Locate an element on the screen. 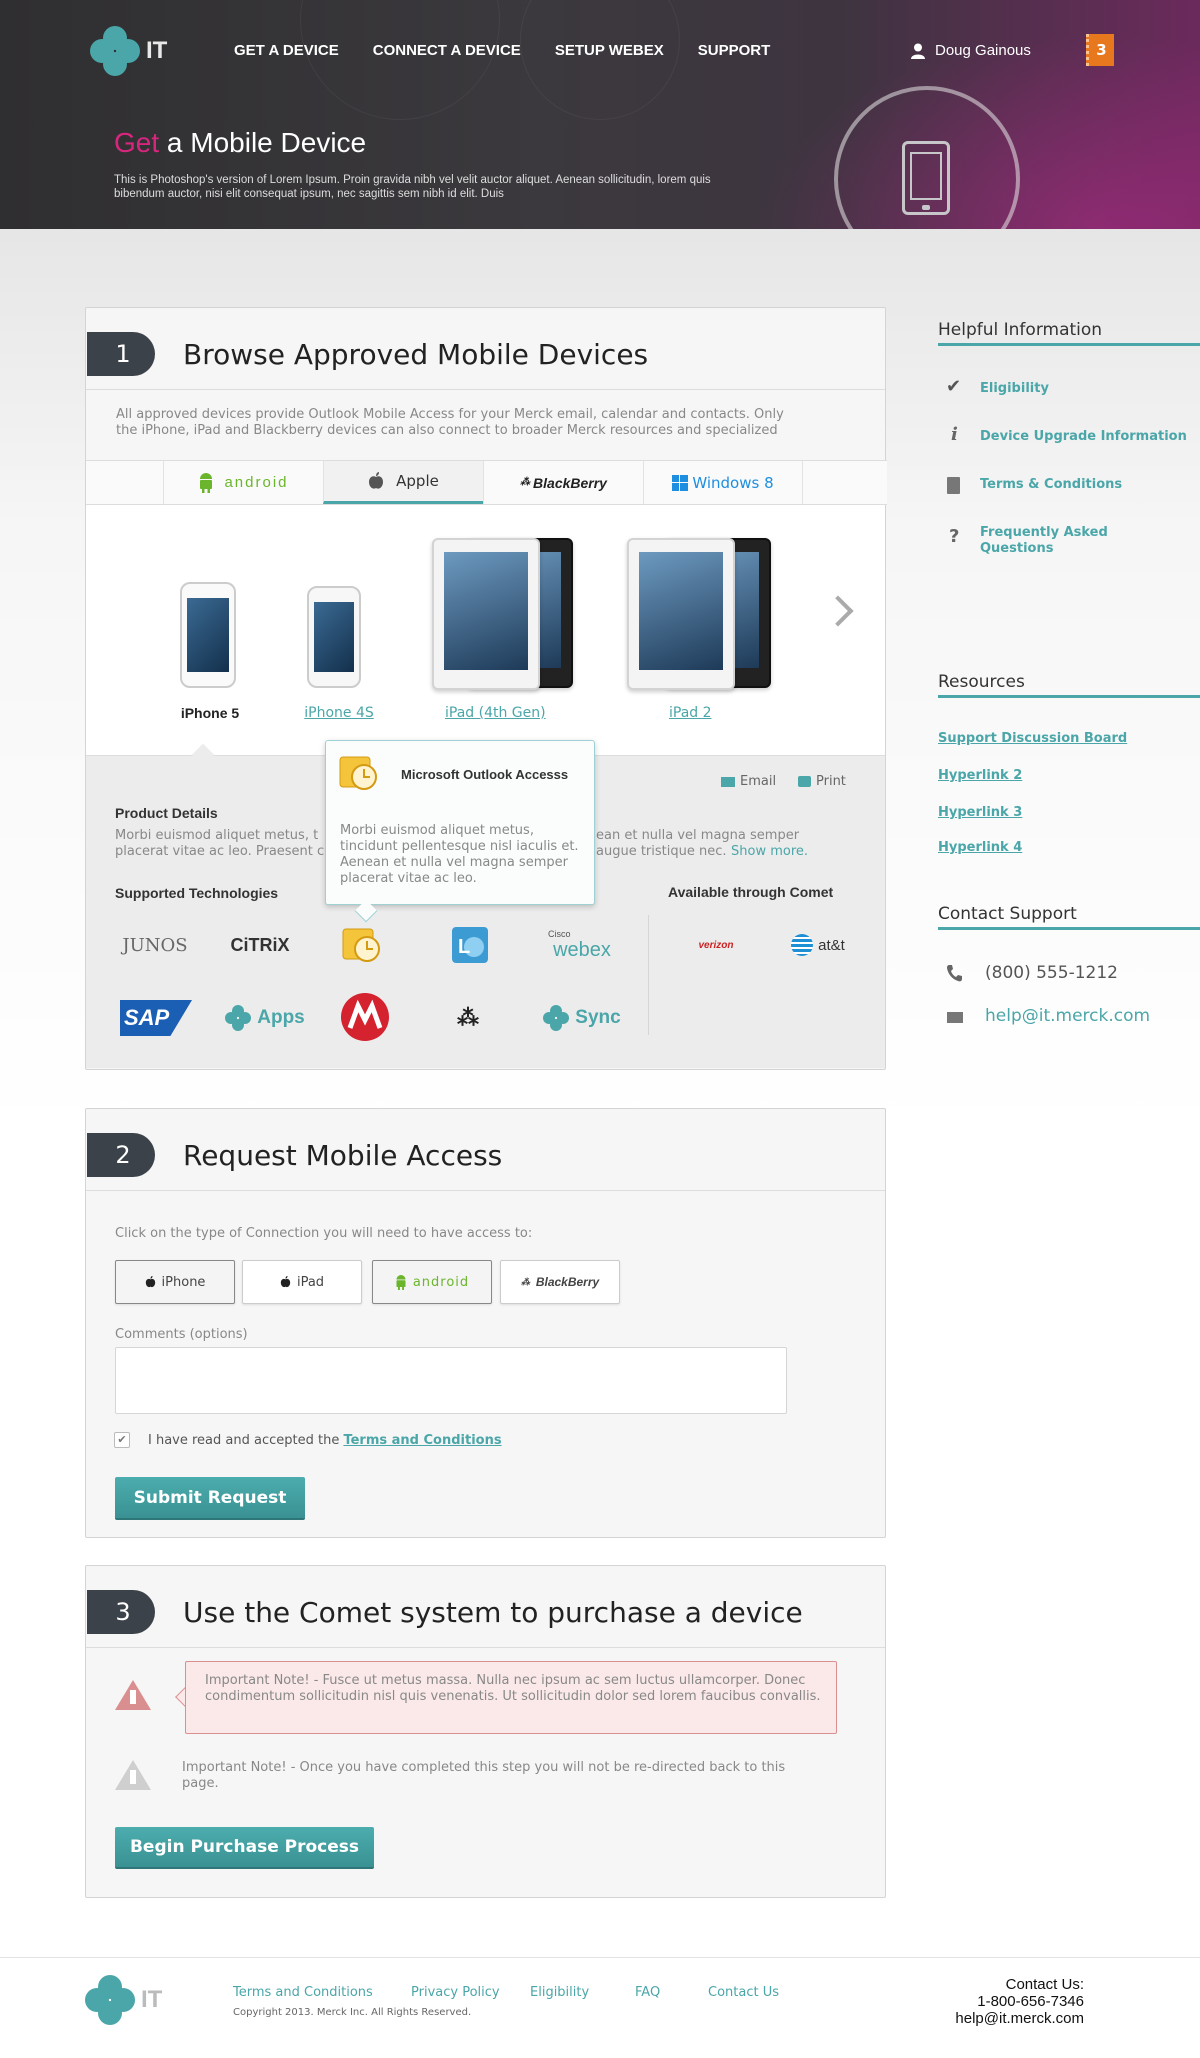 The image size is (1200, 2058). blackberry-icon: ⁂ is located at coordinates (525, 482).